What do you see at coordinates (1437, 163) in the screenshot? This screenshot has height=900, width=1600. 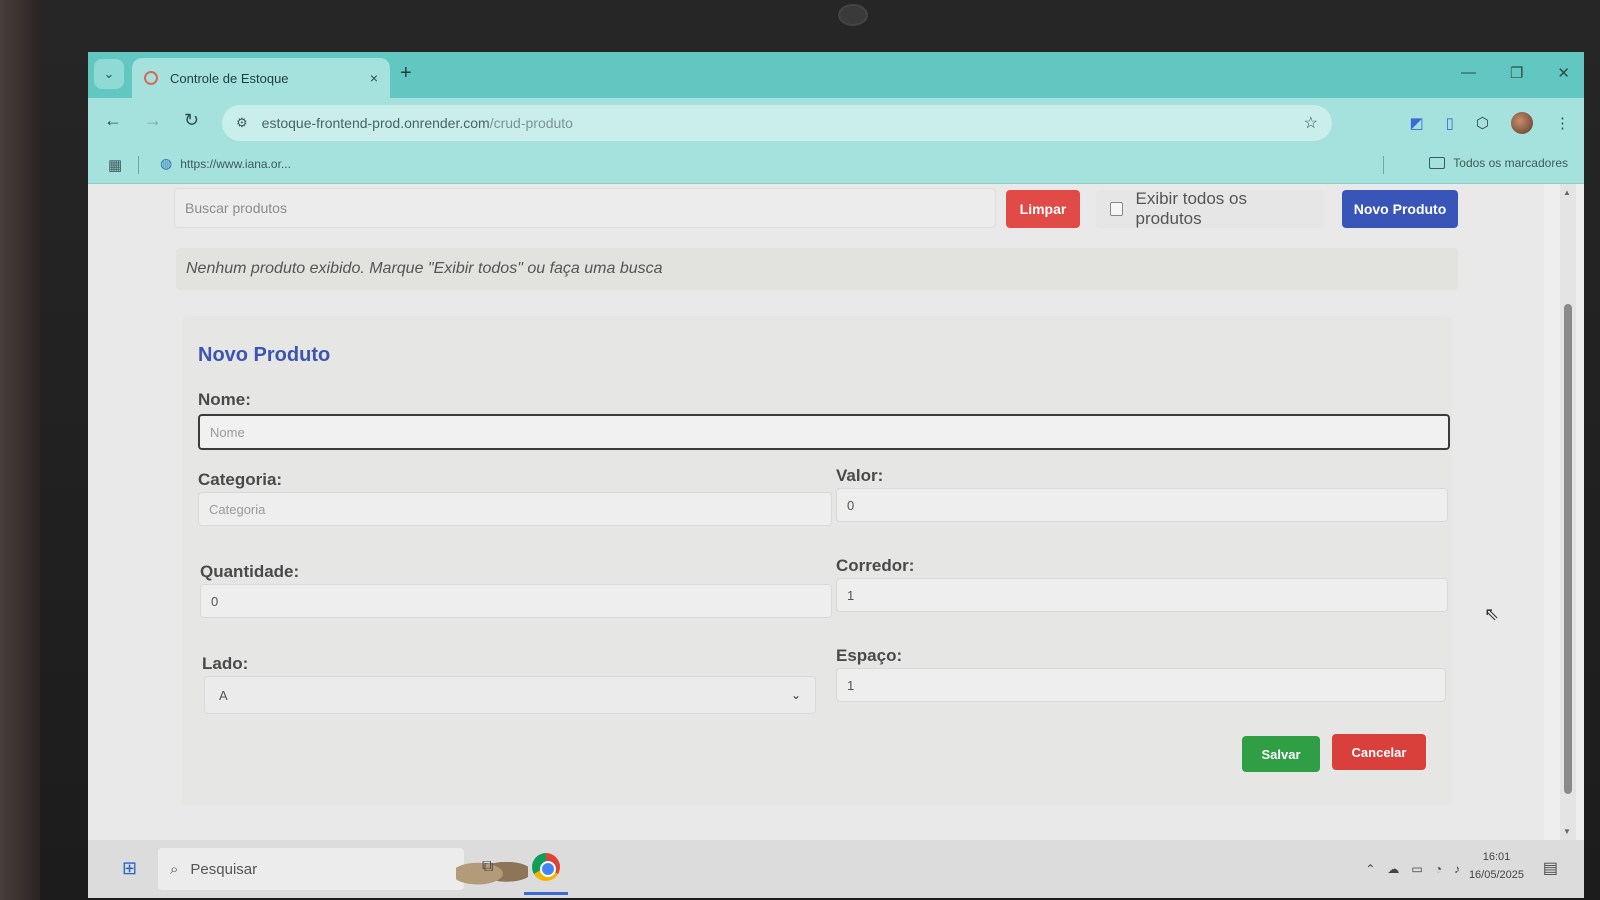 I see `folder-icon` at bounding box center [1437, 163].